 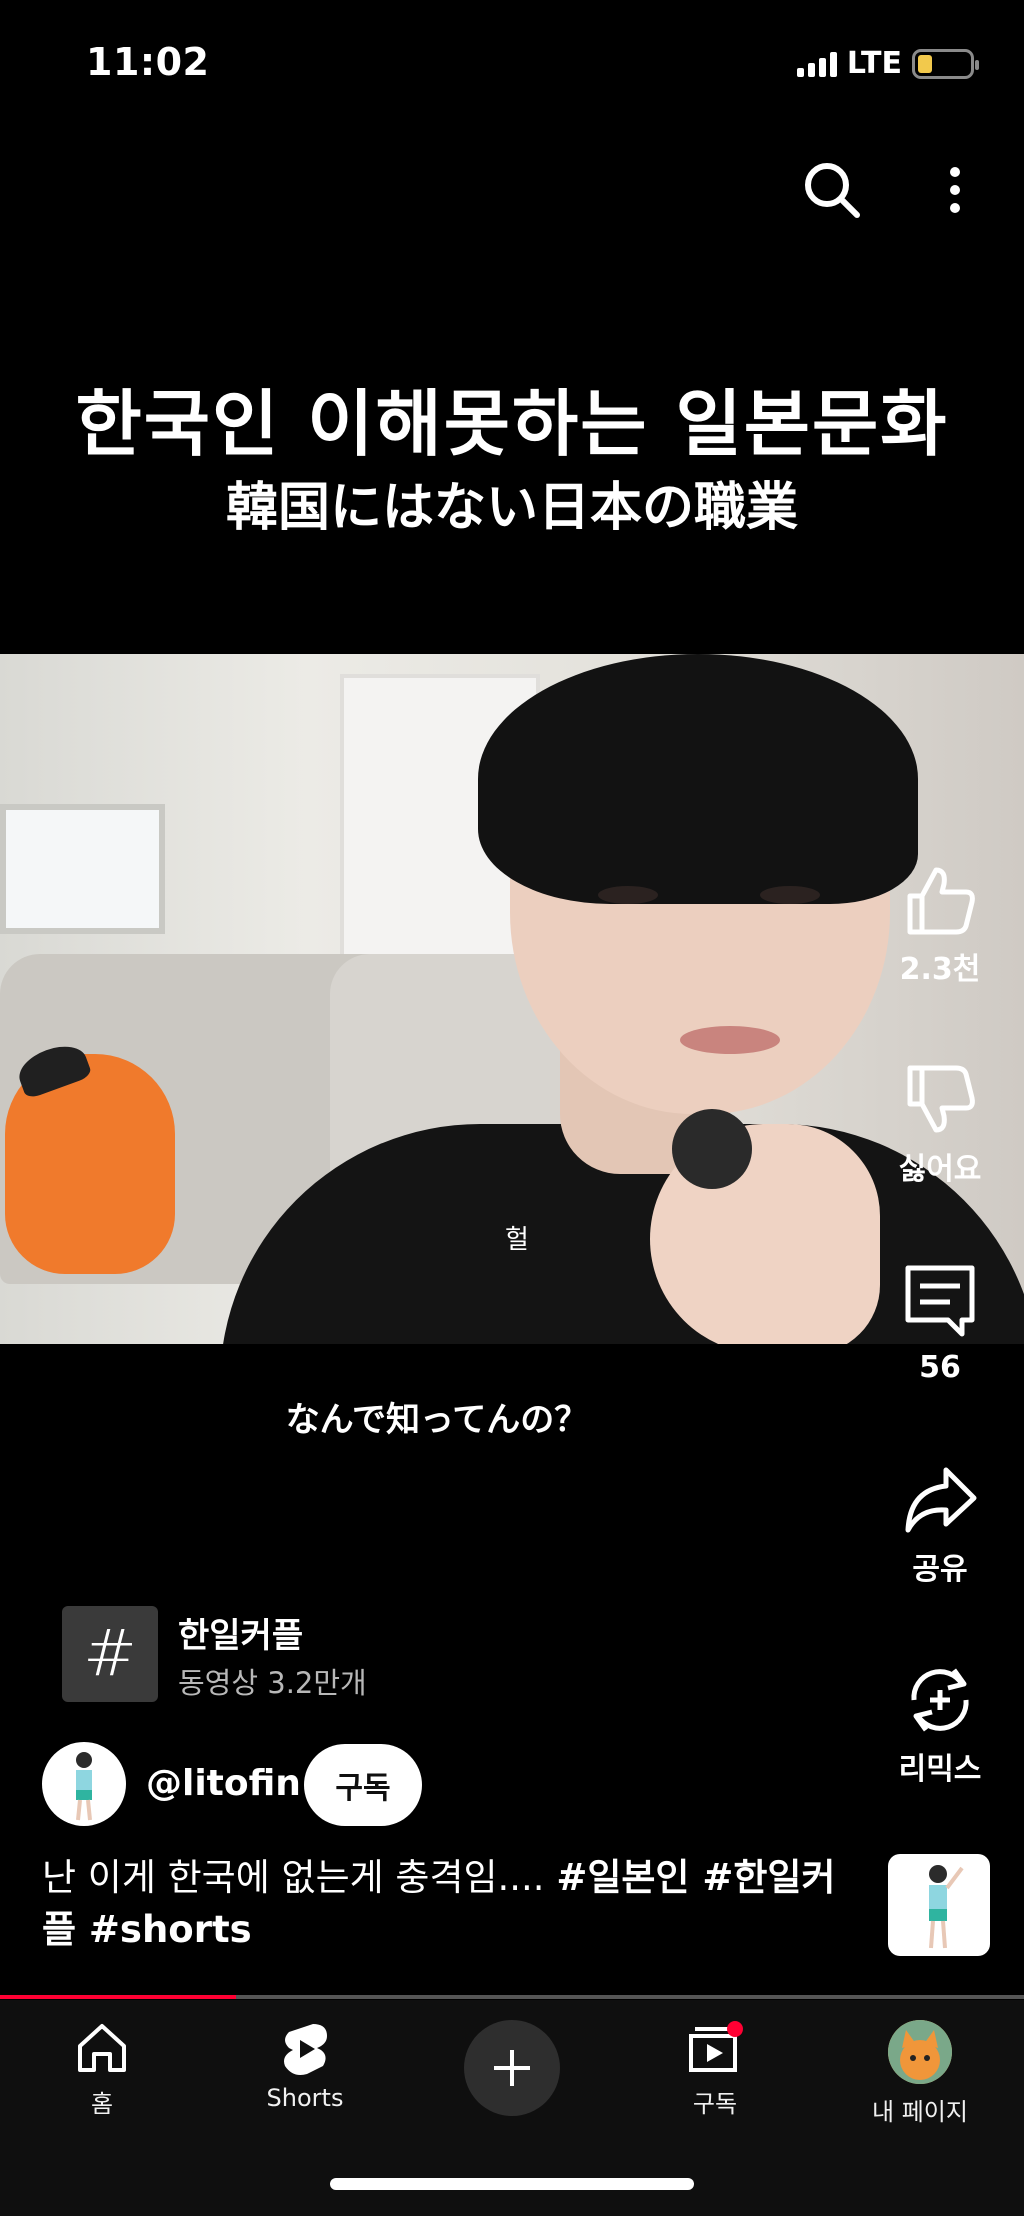 I want to click on video-title-japanese: 韓国にはない日本の職業, so click(x=511, y=508).